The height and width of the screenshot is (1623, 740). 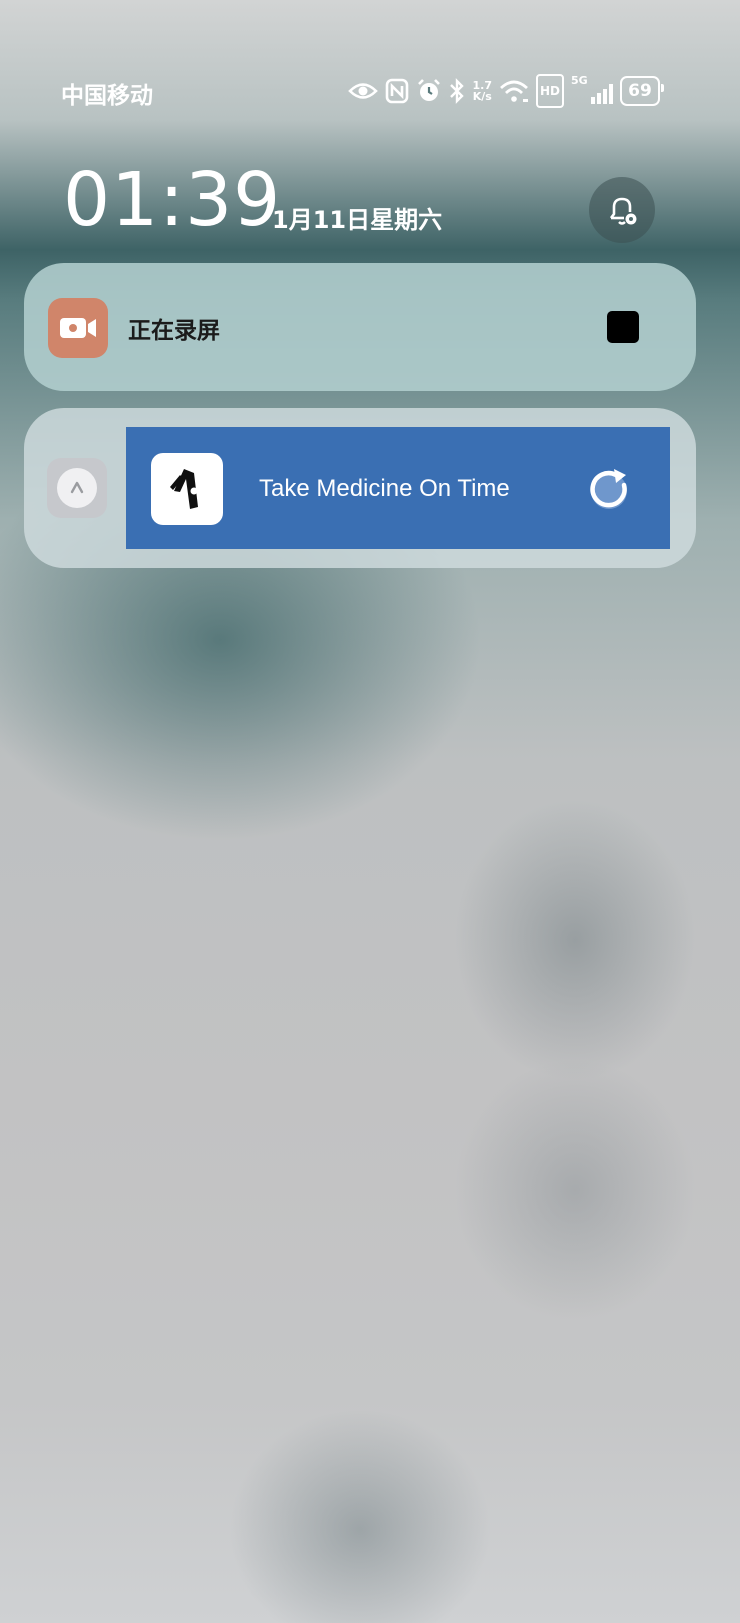 I want to click on carrier-name: 中国移动, so click(x=107, y=96).